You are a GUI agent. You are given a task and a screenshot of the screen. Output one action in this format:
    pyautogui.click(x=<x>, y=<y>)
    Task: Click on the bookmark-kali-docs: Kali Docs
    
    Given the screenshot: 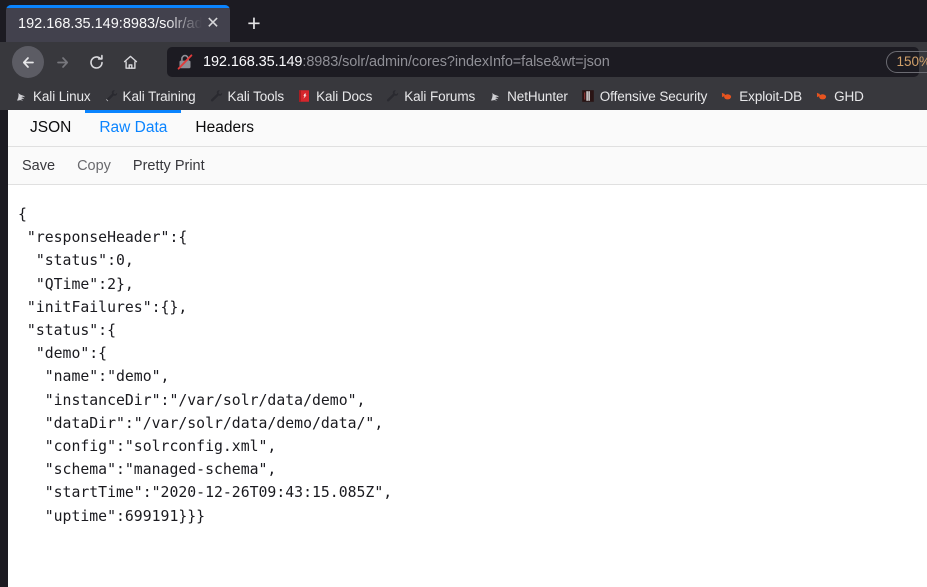 What is the action you would take?
    pyautogui.click(x=334, y=96)
    